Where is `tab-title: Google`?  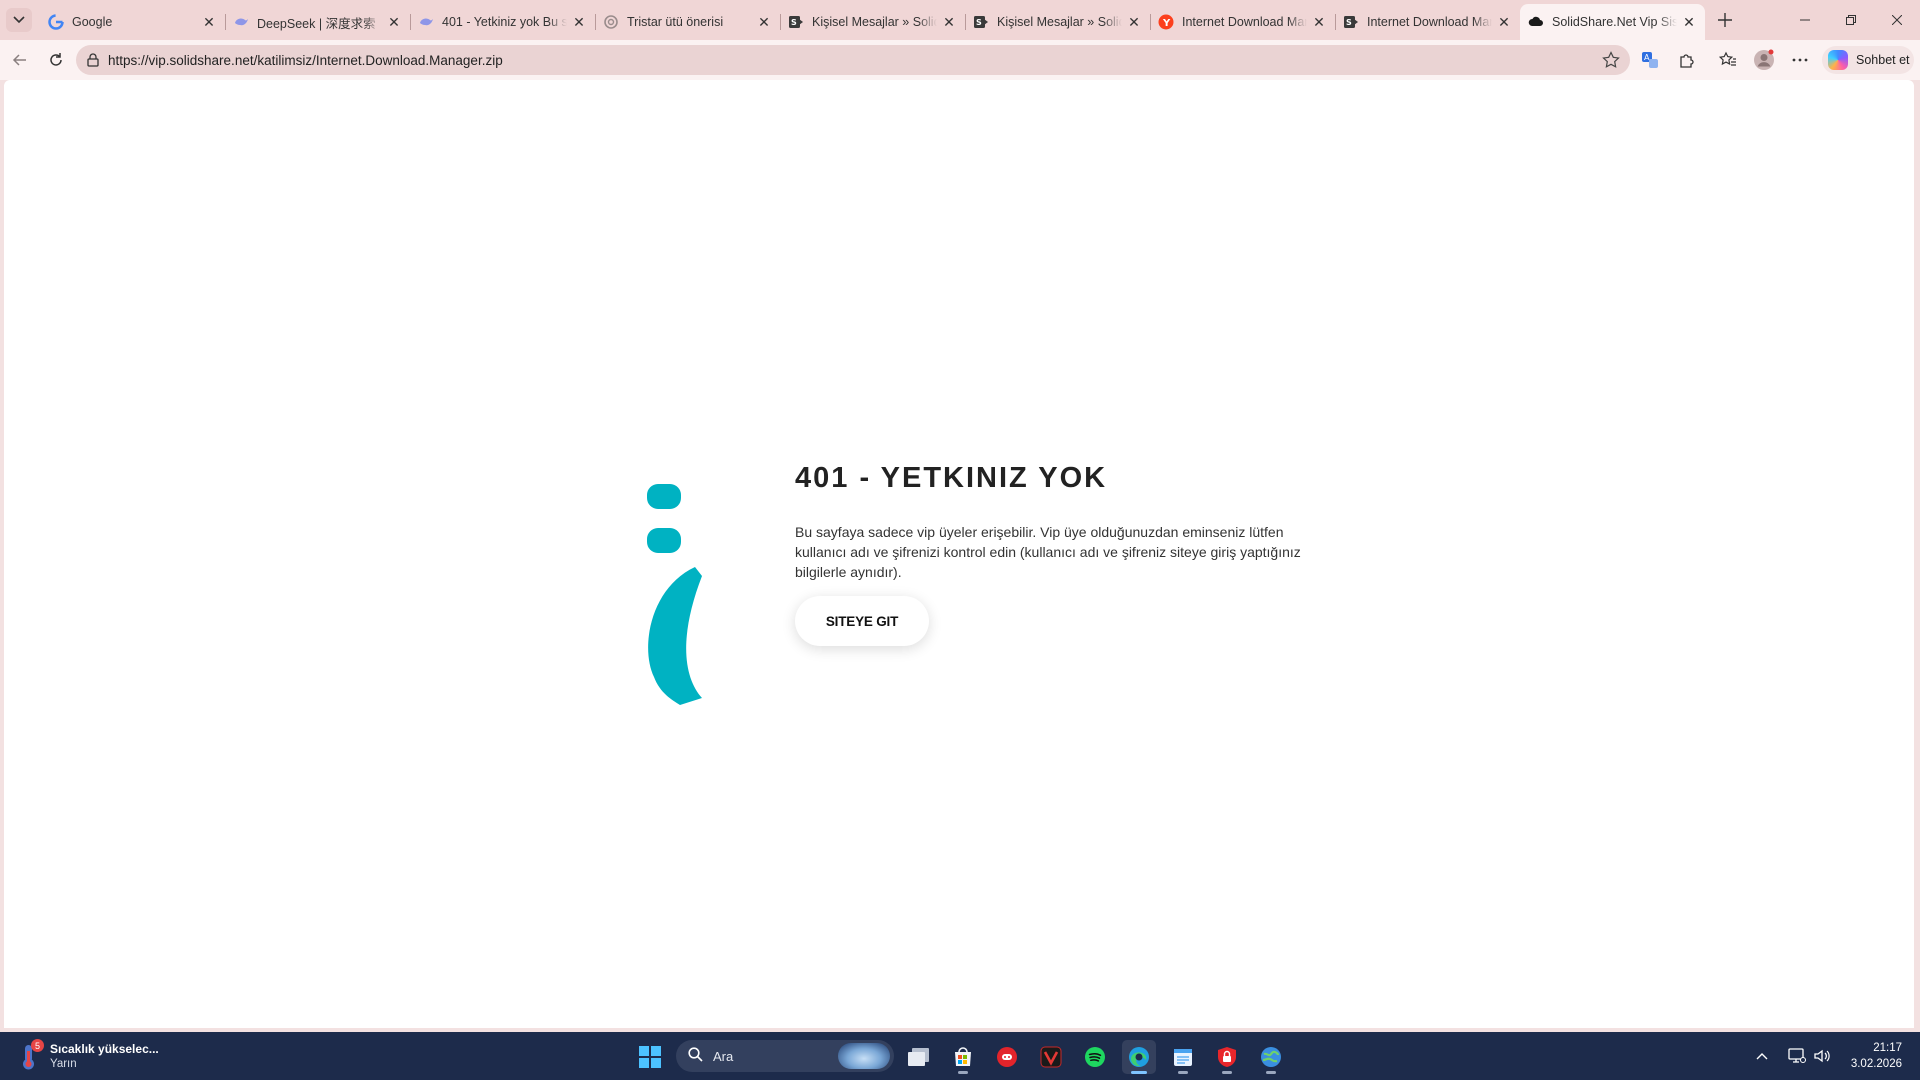 tab-title: Google is located at coordinates (92, 22).